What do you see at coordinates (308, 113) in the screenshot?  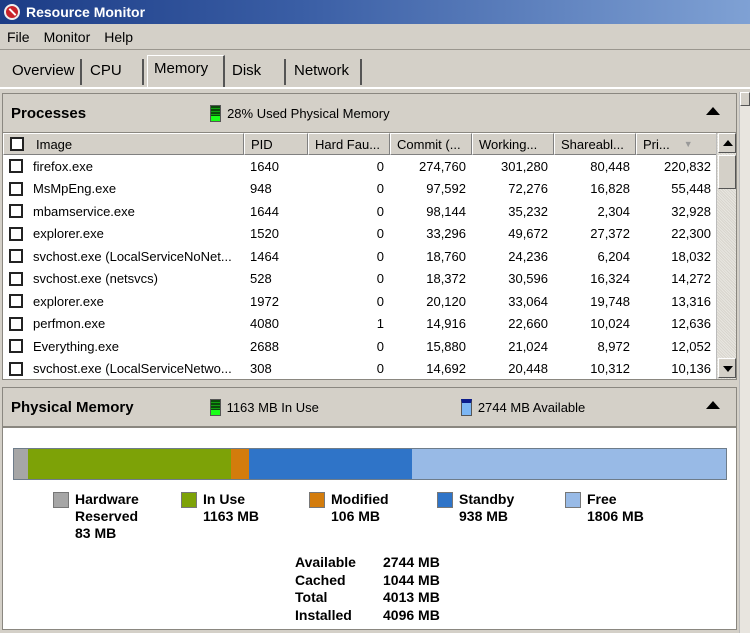 I see `processes-status: 28% Used Physical Memory` at bounding box center [308, 113].